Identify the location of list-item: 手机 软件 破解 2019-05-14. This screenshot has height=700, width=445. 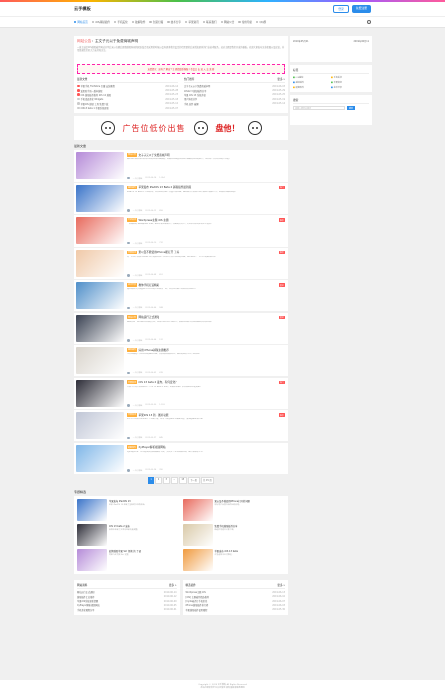
(234, 104).